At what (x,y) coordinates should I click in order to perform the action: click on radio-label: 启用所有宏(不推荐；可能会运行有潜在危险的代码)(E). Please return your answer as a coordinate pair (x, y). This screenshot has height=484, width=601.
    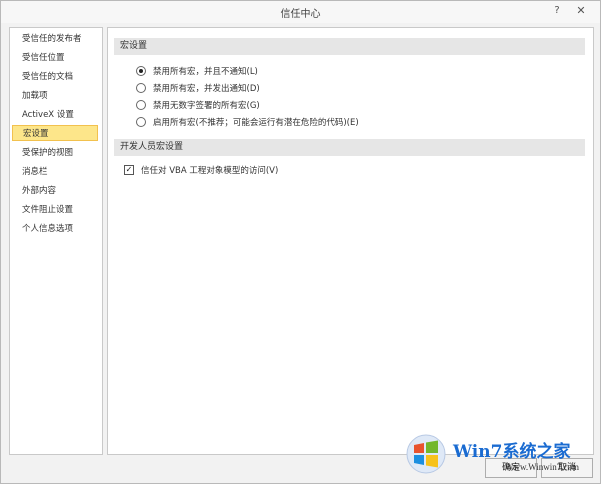
    Looking at the image, I should click on (256, 123).